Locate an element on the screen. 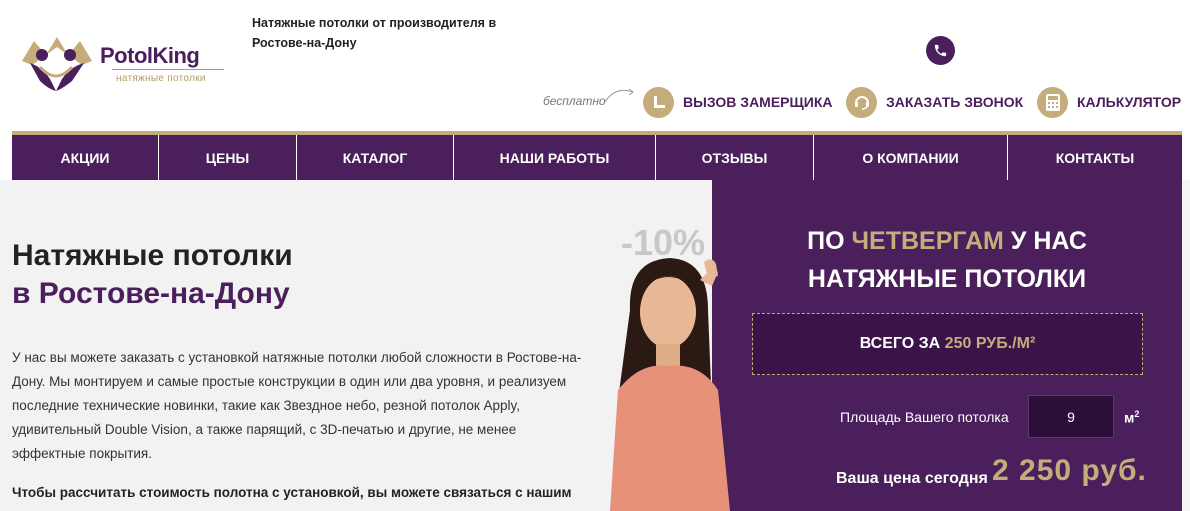 Image resolution: width=1190 pixels, height=511 pixels. nav-item-catalog: КАТАЛОГ is located at coordinates (375, 157).